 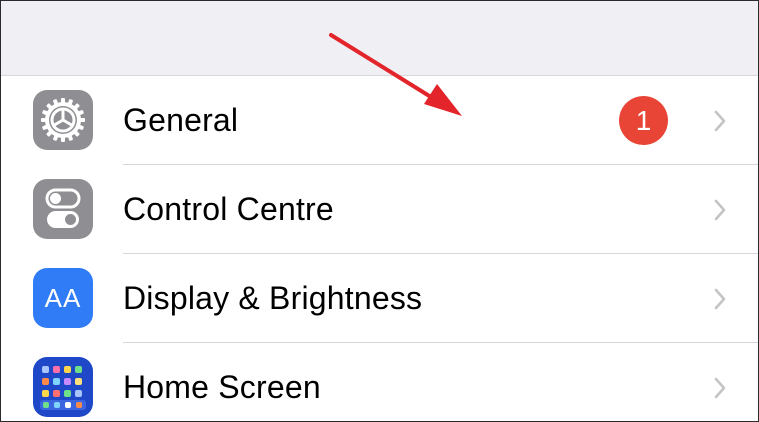 What do you see at coordinates (273, 298) in the screenshot?
I see `settings-item-label: Display & Brightness` at bounding box center [273, 298].